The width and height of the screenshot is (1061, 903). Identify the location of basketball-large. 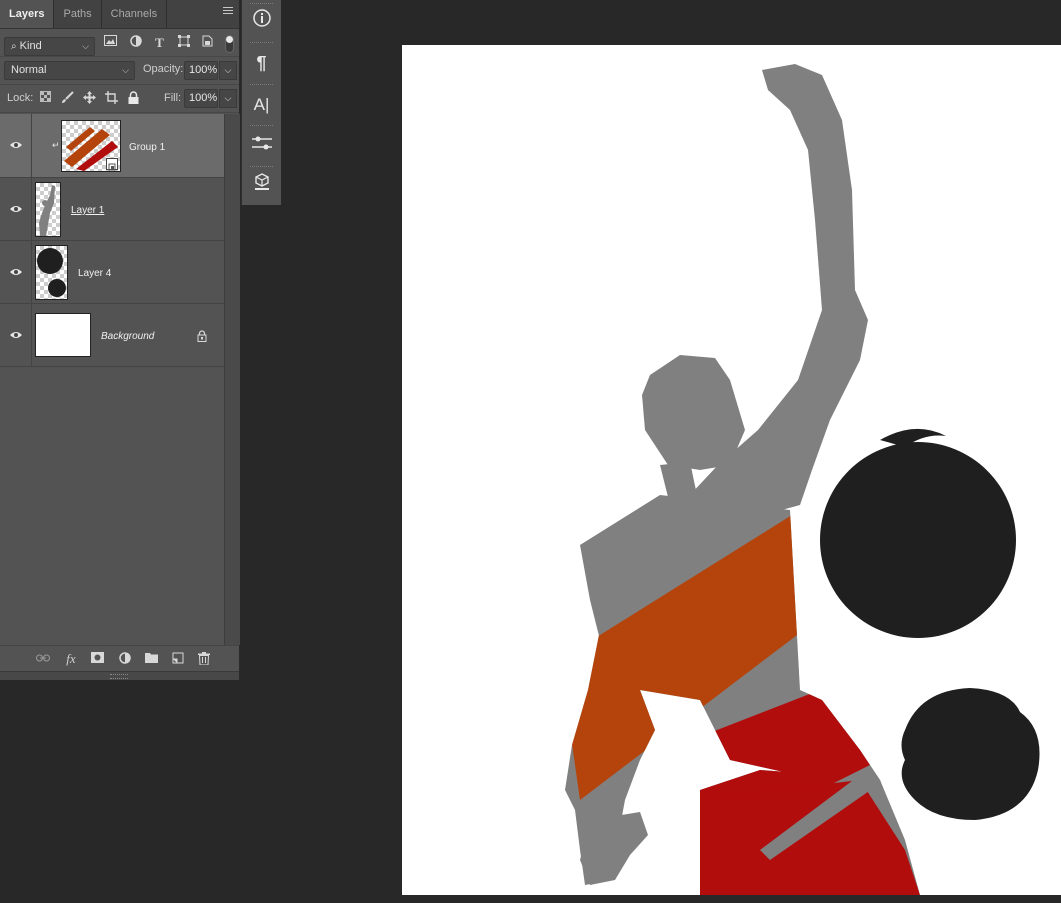
(918, 540).